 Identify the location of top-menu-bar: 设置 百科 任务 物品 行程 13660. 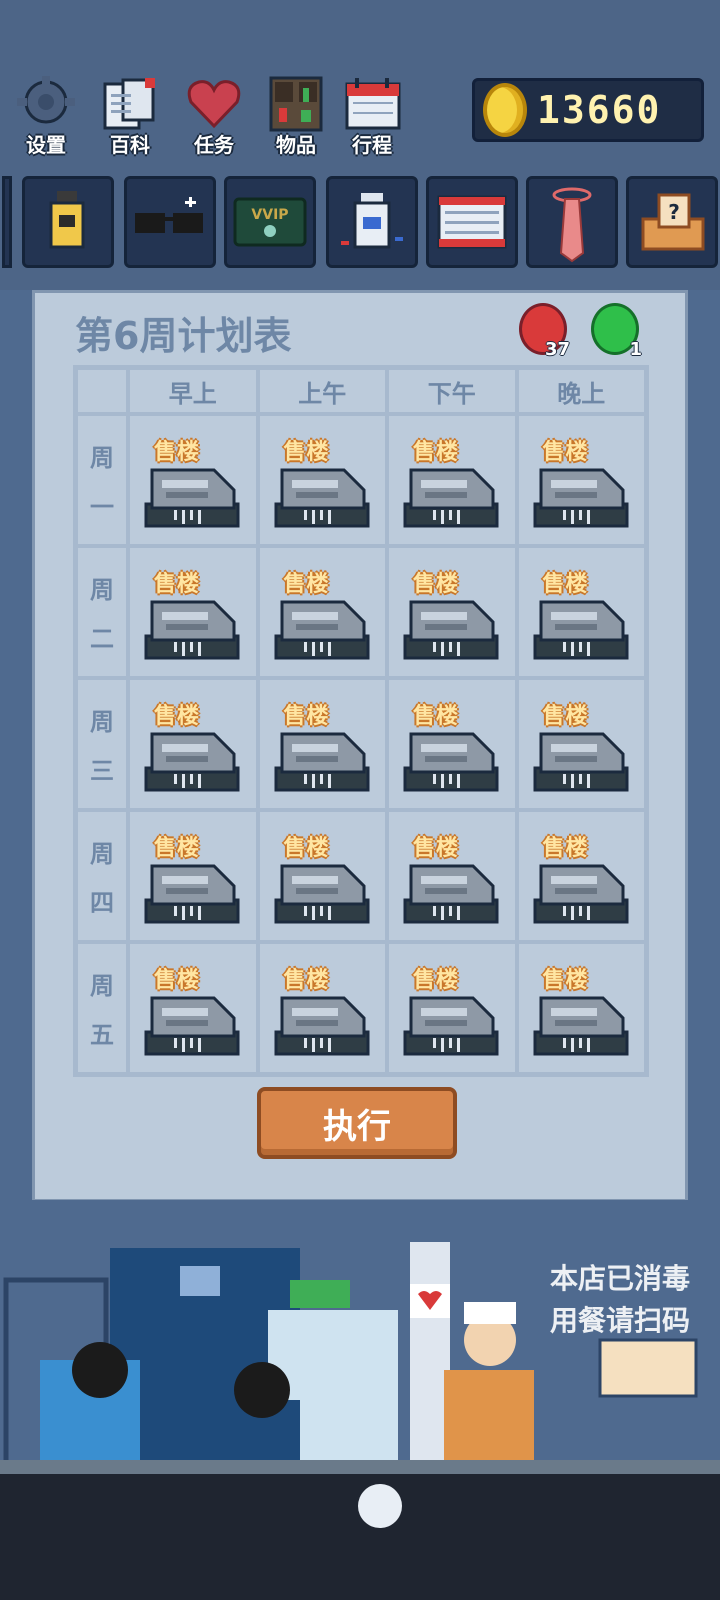
(360, 115).